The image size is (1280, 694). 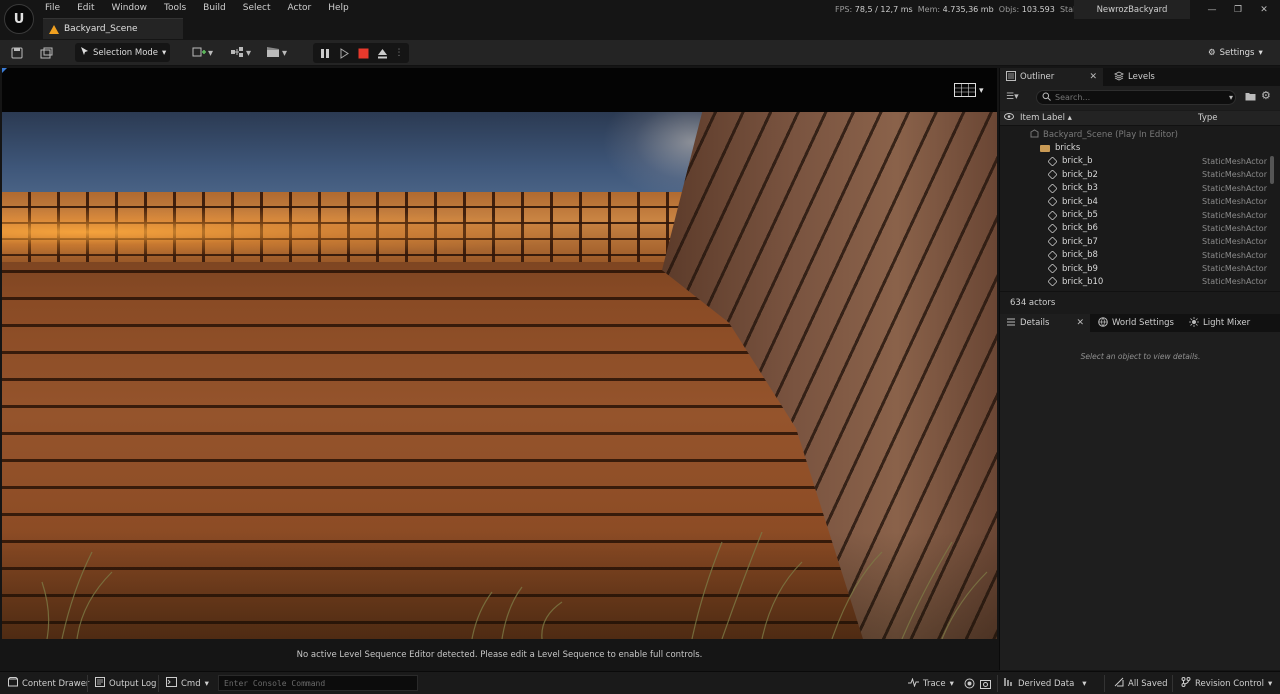 I want to click on menu-file: File, so click(x=57, y=8).